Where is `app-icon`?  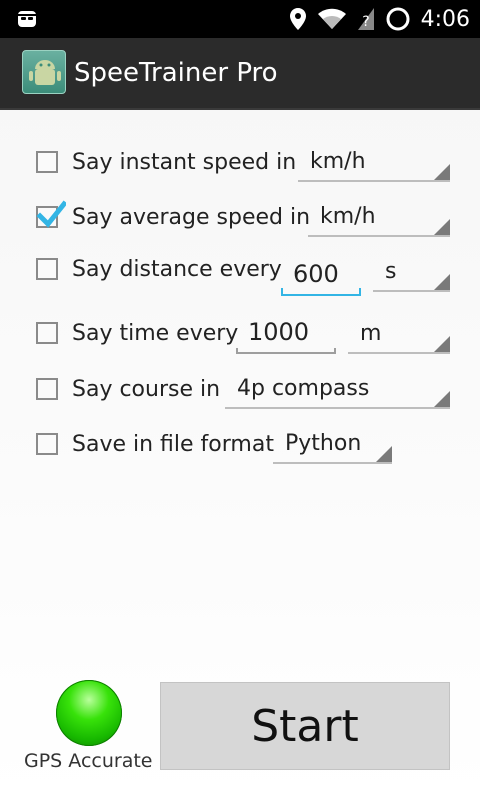
app-icon is located at coordinates (44, 72).